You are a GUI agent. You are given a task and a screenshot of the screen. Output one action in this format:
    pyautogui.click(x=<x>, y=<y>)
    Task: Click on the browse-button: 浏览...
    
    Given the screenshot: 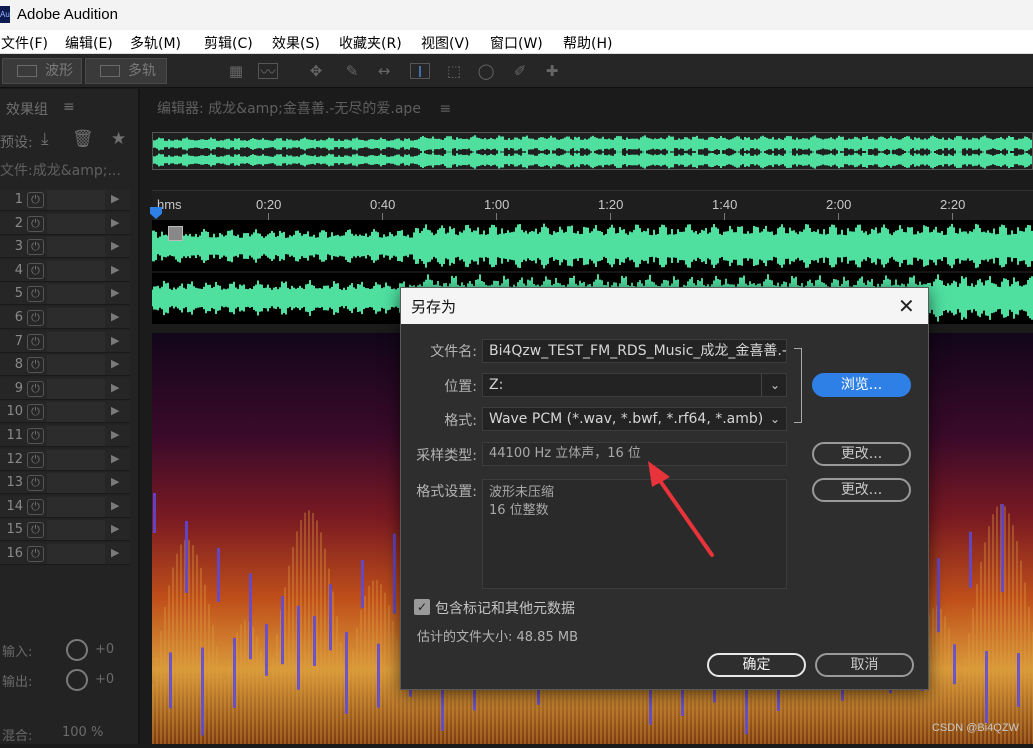 What is the action you would take?
    pyautogui.click(x=861, y=385)
    